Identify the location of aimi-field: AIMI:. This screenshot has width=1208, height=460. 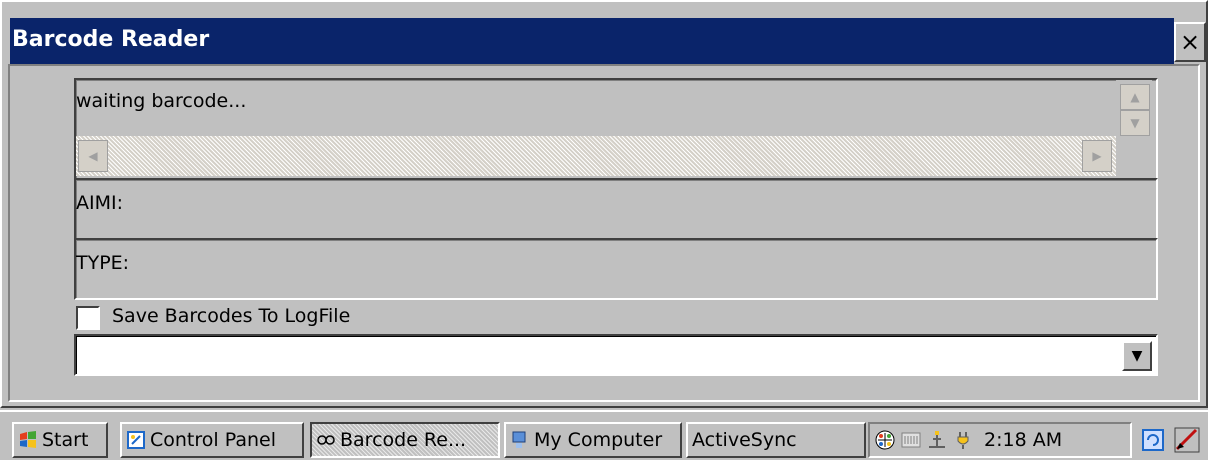
(616, 209).